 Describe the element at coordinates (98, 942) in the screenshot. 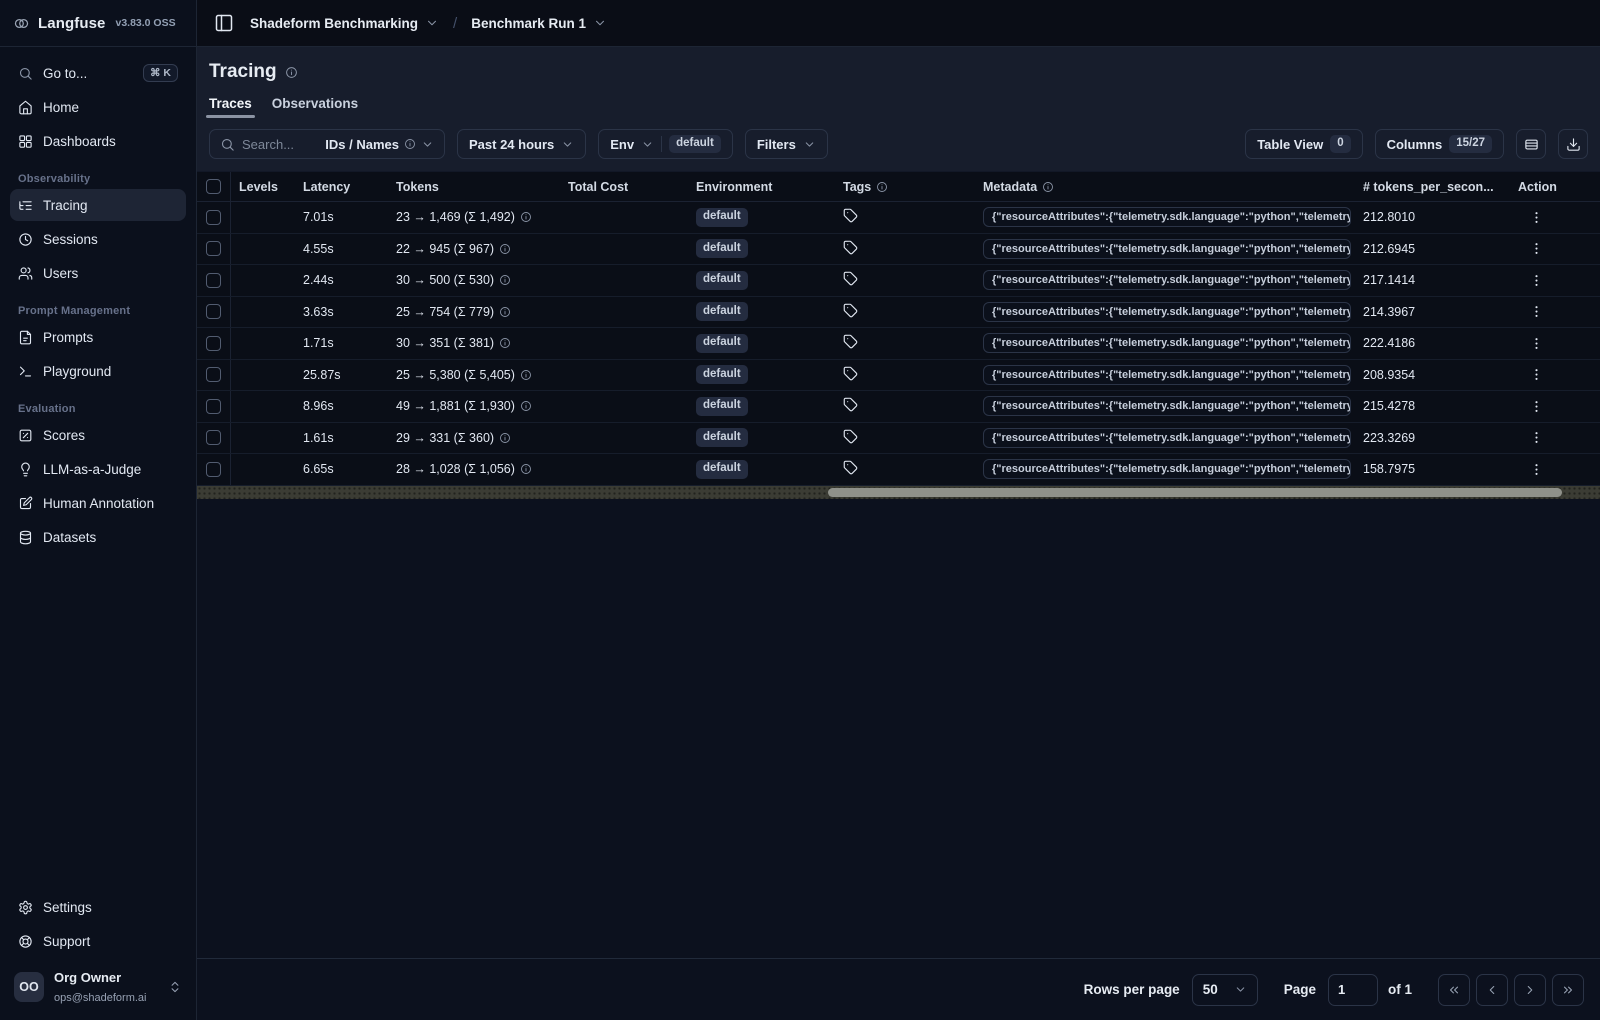

I see `sidebar-item-support: Support` at that location.